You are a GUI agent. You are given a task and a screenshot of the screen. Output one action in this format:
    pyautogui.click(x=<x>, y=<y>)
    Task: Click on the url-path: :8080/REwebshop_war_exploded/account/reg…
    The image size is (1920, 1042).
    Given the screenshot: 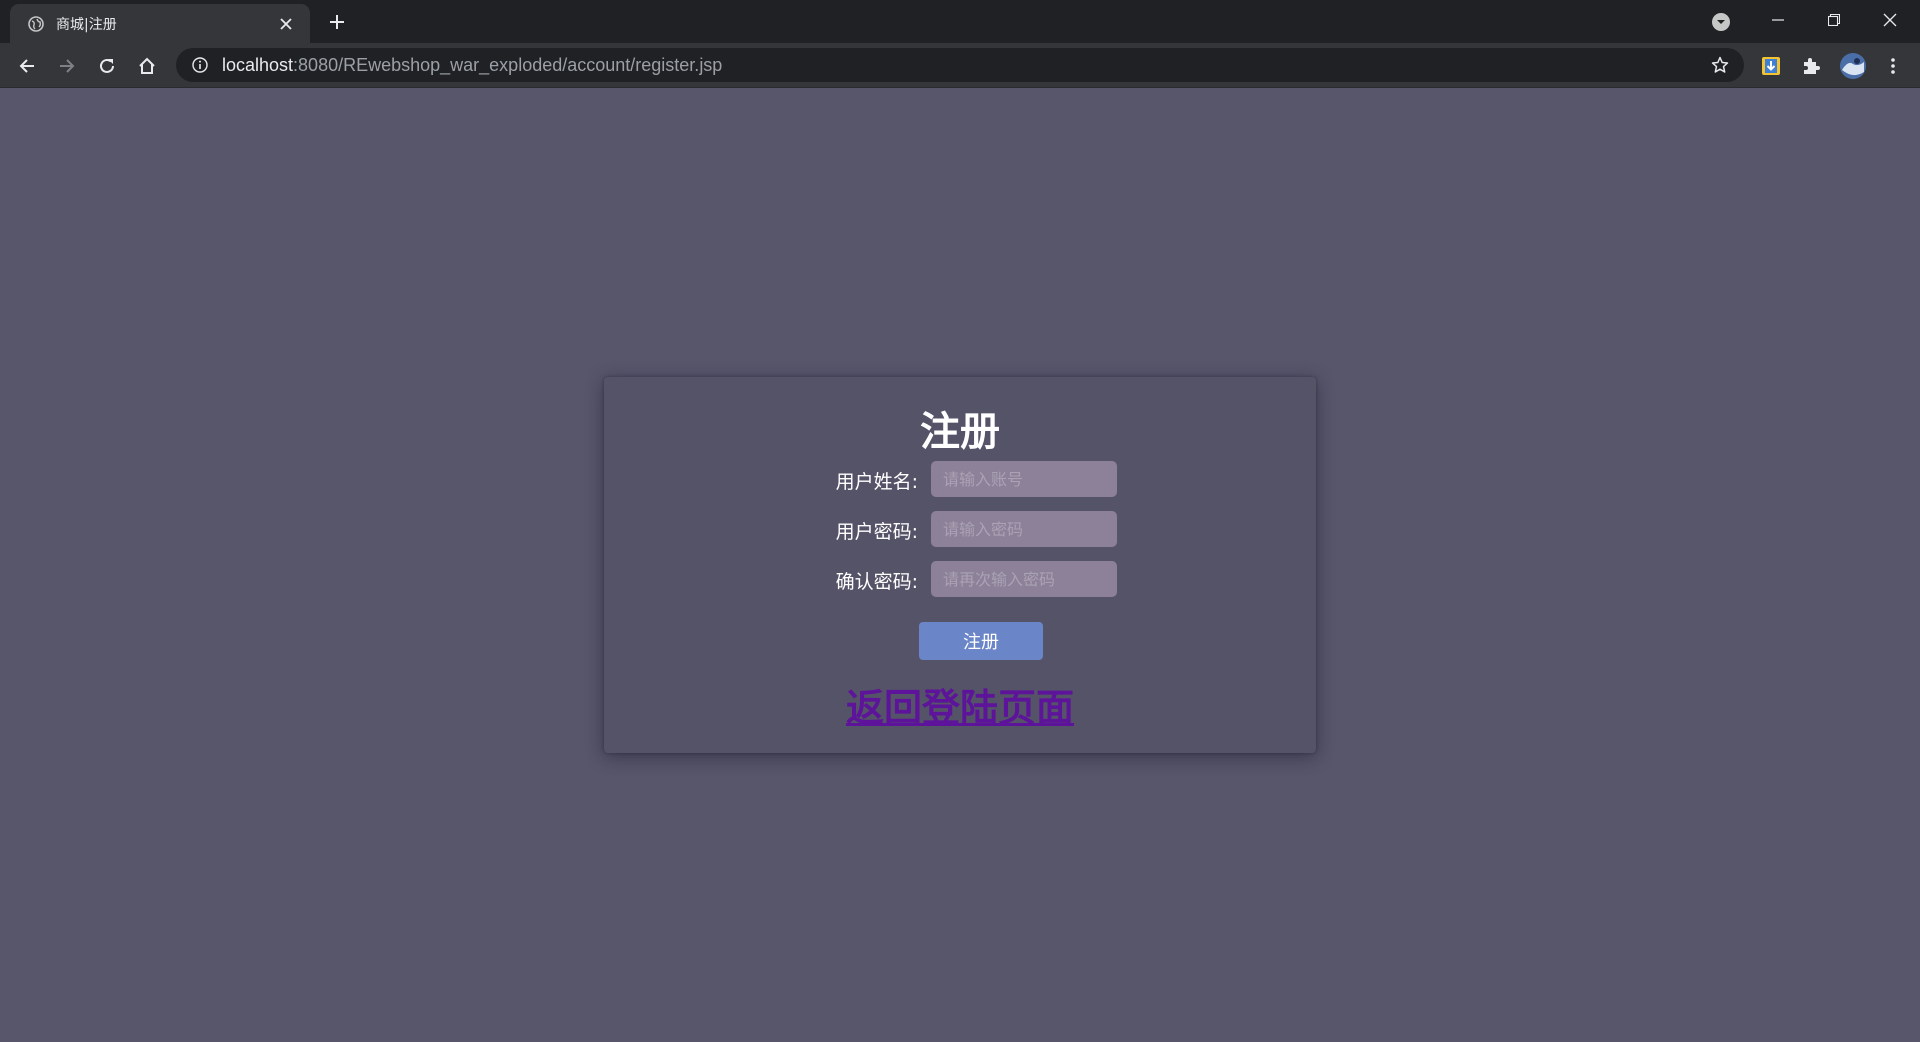 What is the action you would take?
    pyautogui.click(x=508, y=64)
    